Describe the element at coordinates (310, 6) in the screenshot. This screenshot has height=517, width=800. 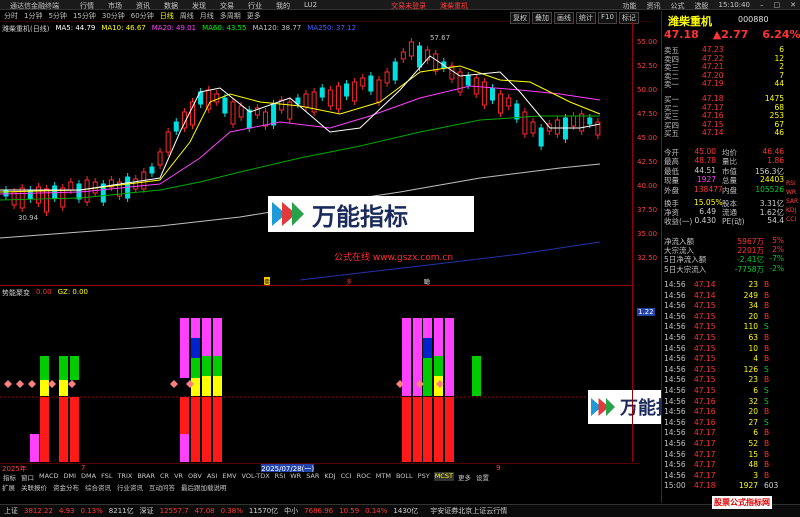
I see `menu-item: LU2` at that location.